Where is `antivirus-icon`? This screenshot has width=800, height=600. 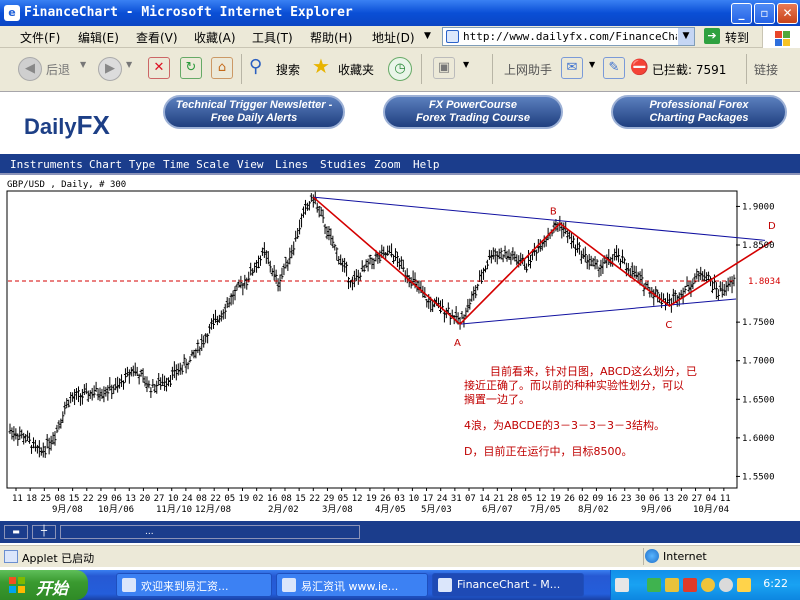 antivirus-icon is located at coordinates (690, 585).